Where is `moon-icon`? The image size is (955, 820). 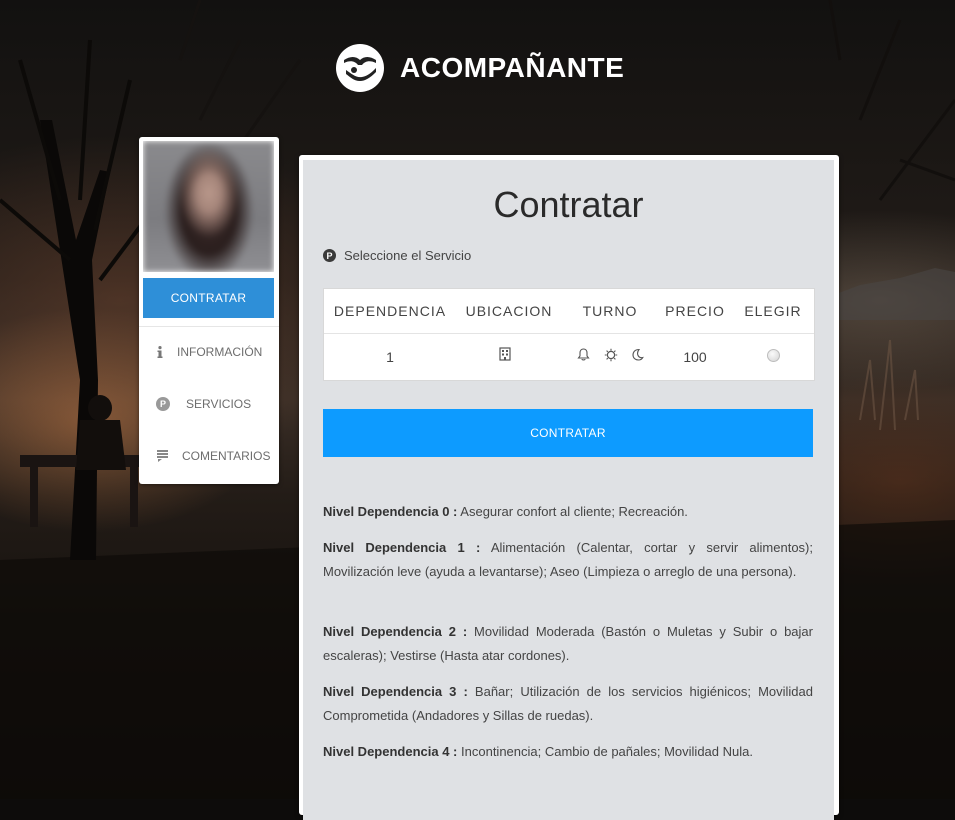
moon-icon is located at coordinates (637, 355).